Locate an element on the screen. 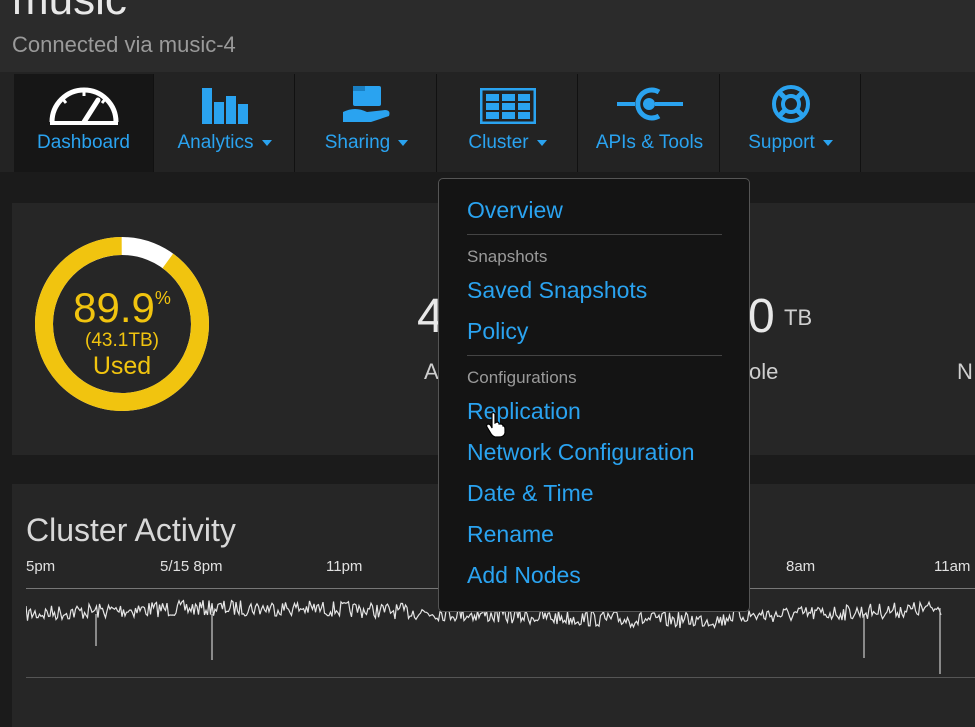 This screenshot has width=975, height=727. life-ring-icon is located at coordinates (790, 104).